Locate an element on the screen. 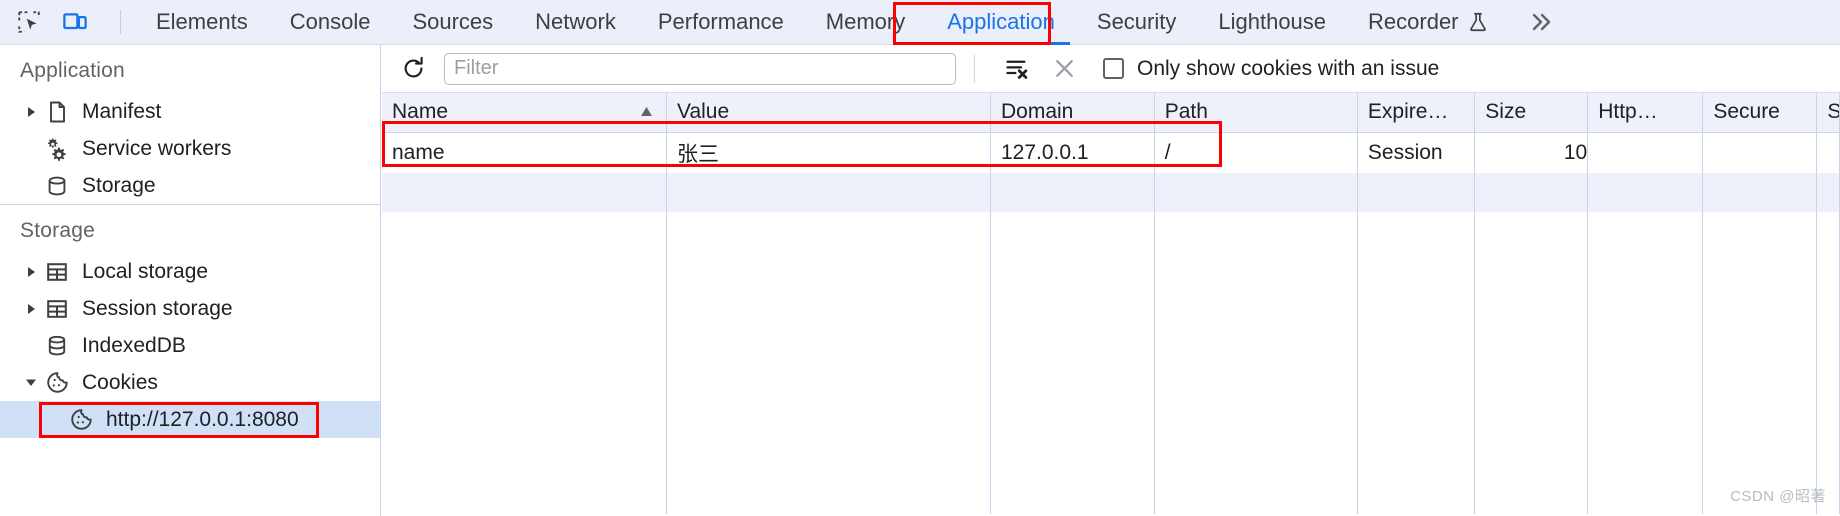 The image size is (1840, 516). sidebar-item-manifest: Manifest is located at coordinates (190, 111).